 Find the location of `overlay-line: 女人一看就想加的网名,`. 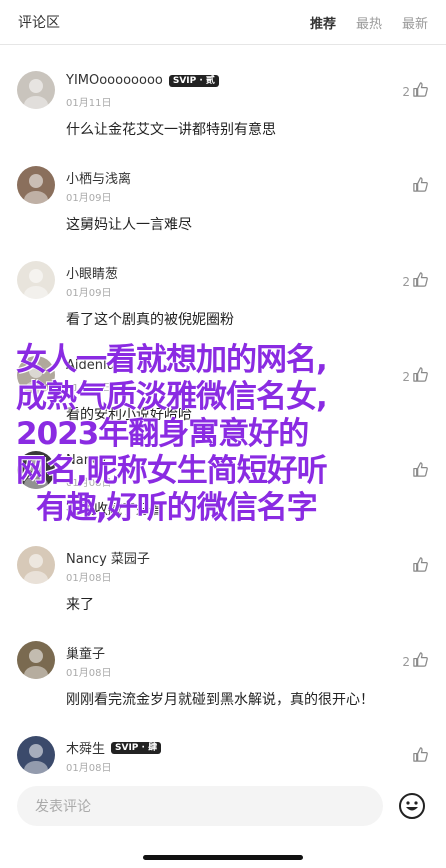

overlay-line: 女人一看就想加的网名, is located at coordinates (172, 360).